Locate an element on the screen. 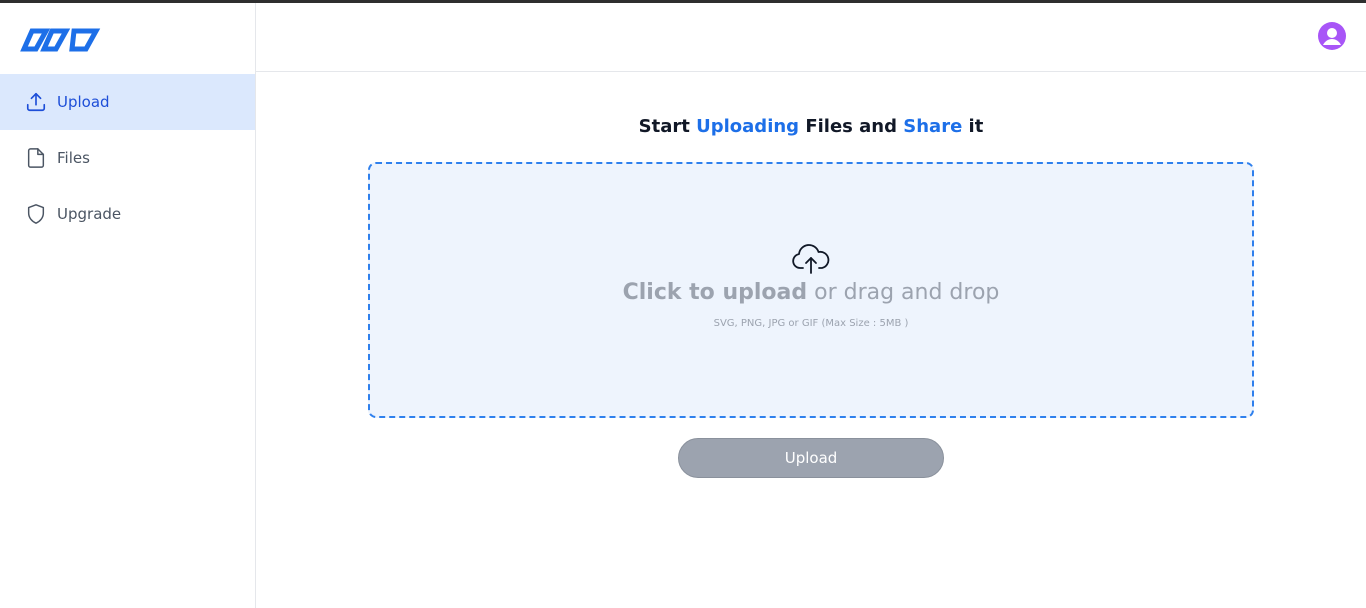 This screenshot has width=1366, height=608. sidebar-item-files: Files is located at coordinates (127, 158).